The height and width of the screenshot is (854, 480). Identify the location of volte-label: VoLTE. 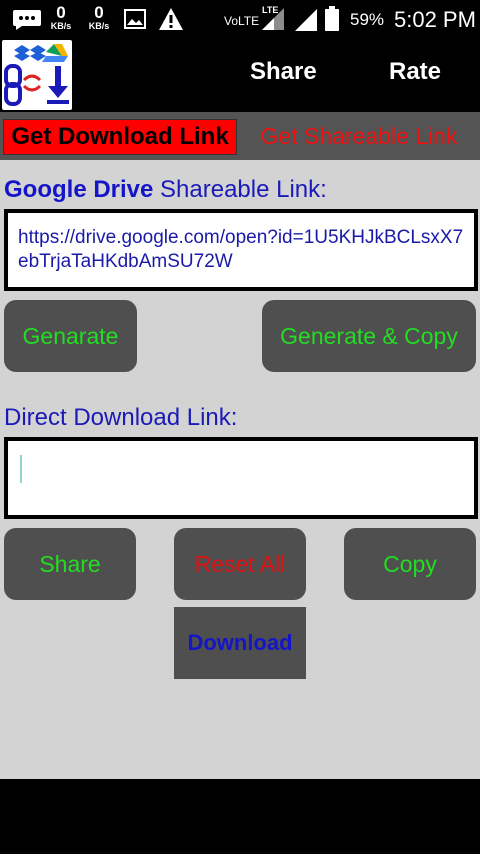
(242, 21).